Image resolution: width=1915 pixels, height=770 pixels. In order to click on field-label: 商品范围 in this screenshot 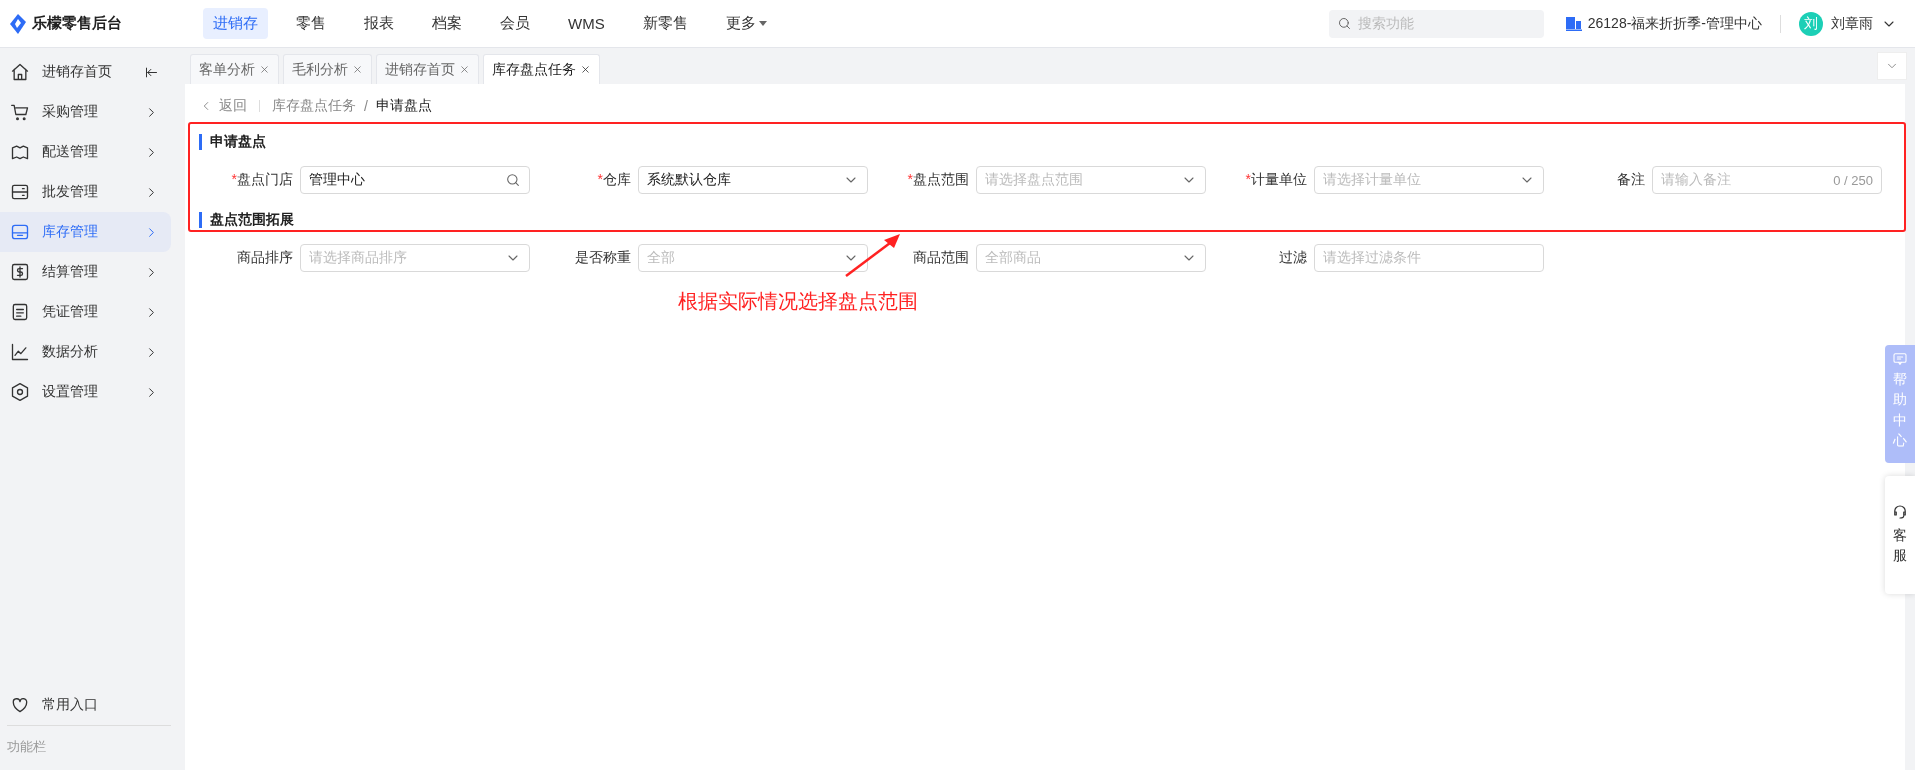, I will do `click(940, 258)`.